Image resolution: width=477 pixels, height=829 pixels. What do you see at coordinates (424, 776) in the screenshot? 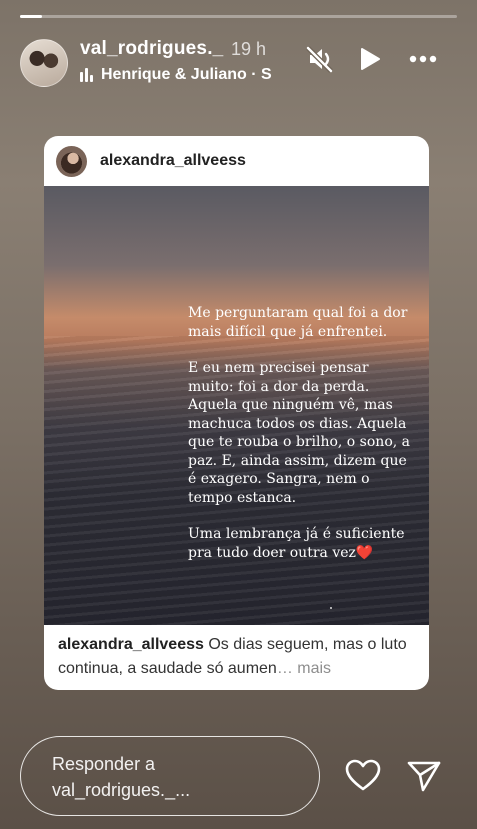
I see `send-icon` at bounding box center [424, 776].